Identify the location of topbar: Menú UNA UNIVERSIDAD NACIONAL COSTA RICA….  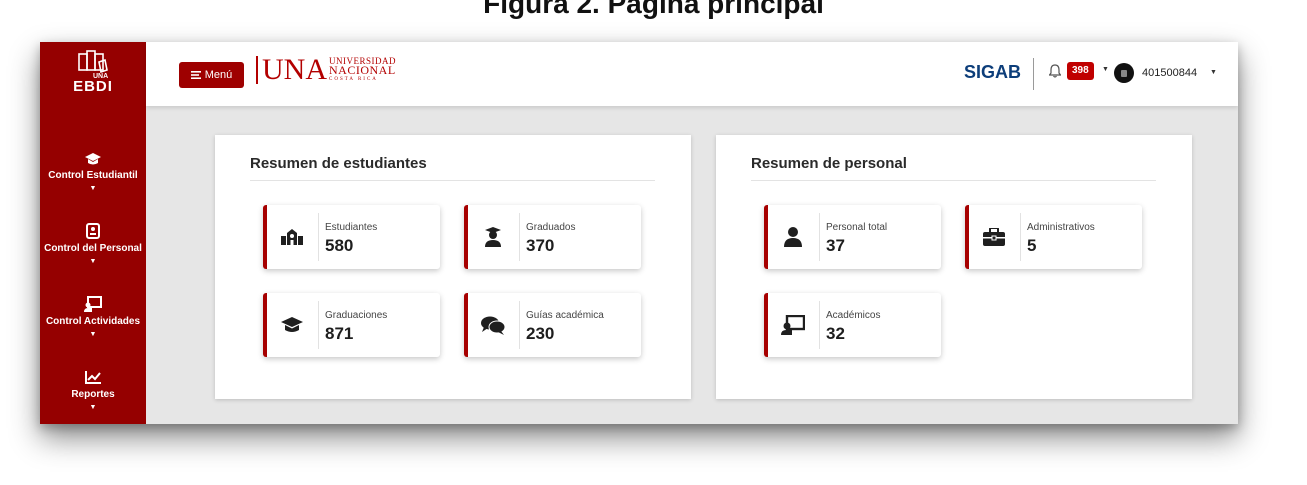
(692, 74).